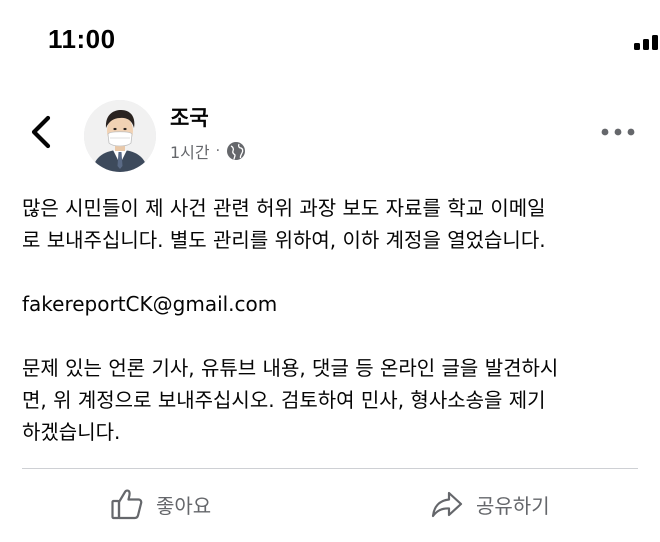 This screenshot has height=542, width=660. I want to click on status-time: 11:00, so click(82, 39).